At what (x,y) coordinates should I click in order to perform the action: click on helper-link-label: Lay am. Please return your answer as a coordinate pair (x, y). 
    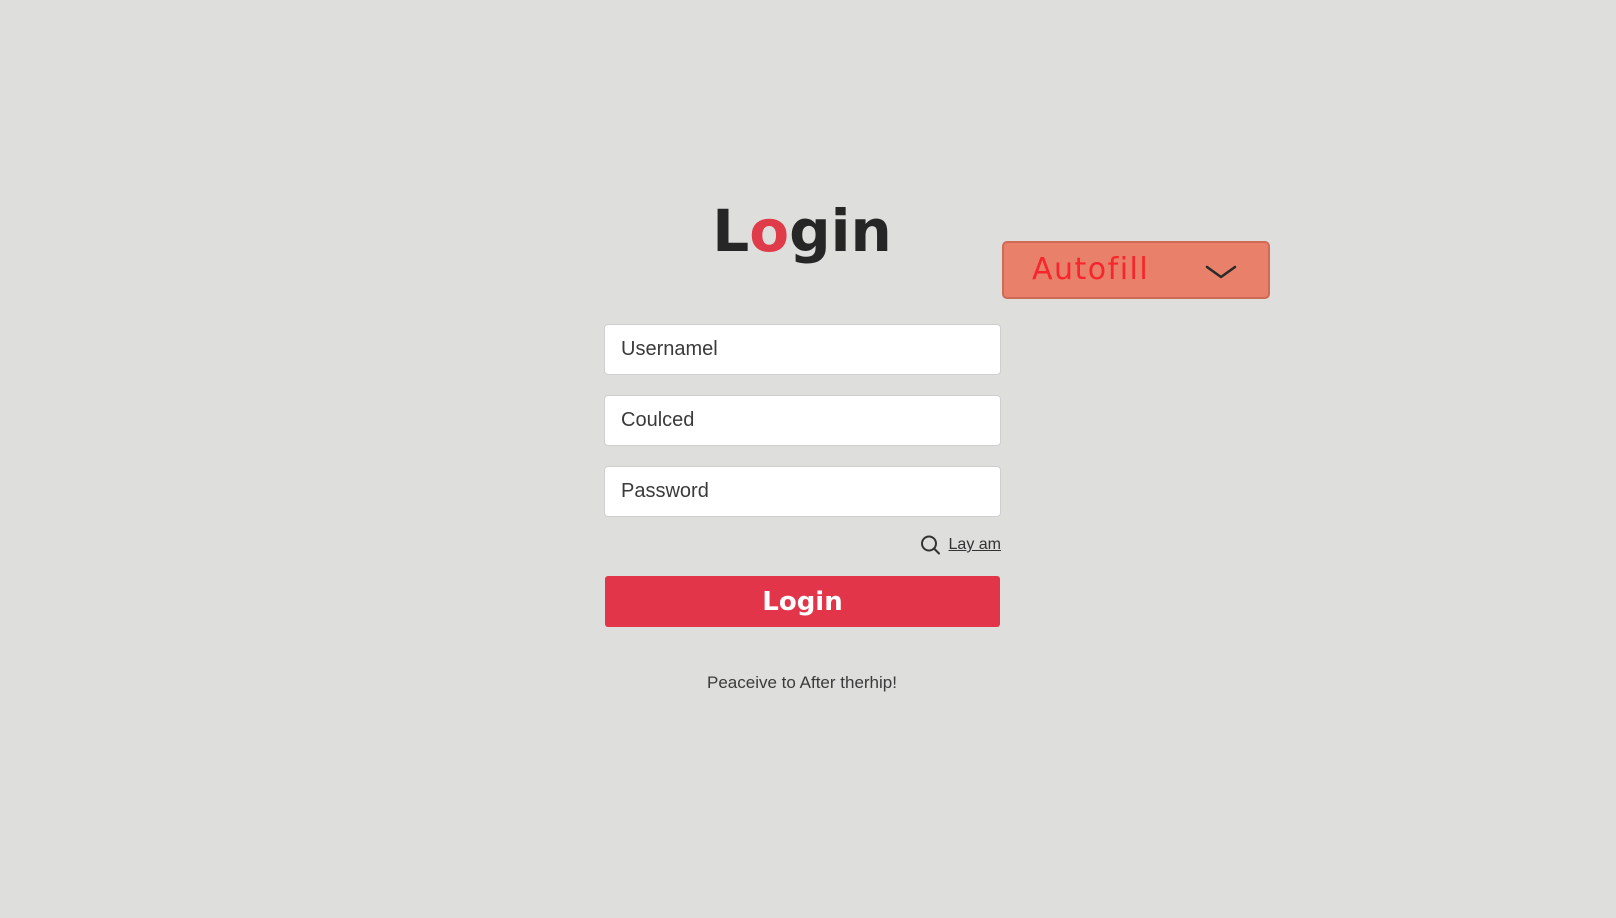
    Looking at the image, I should click on (974, 544).